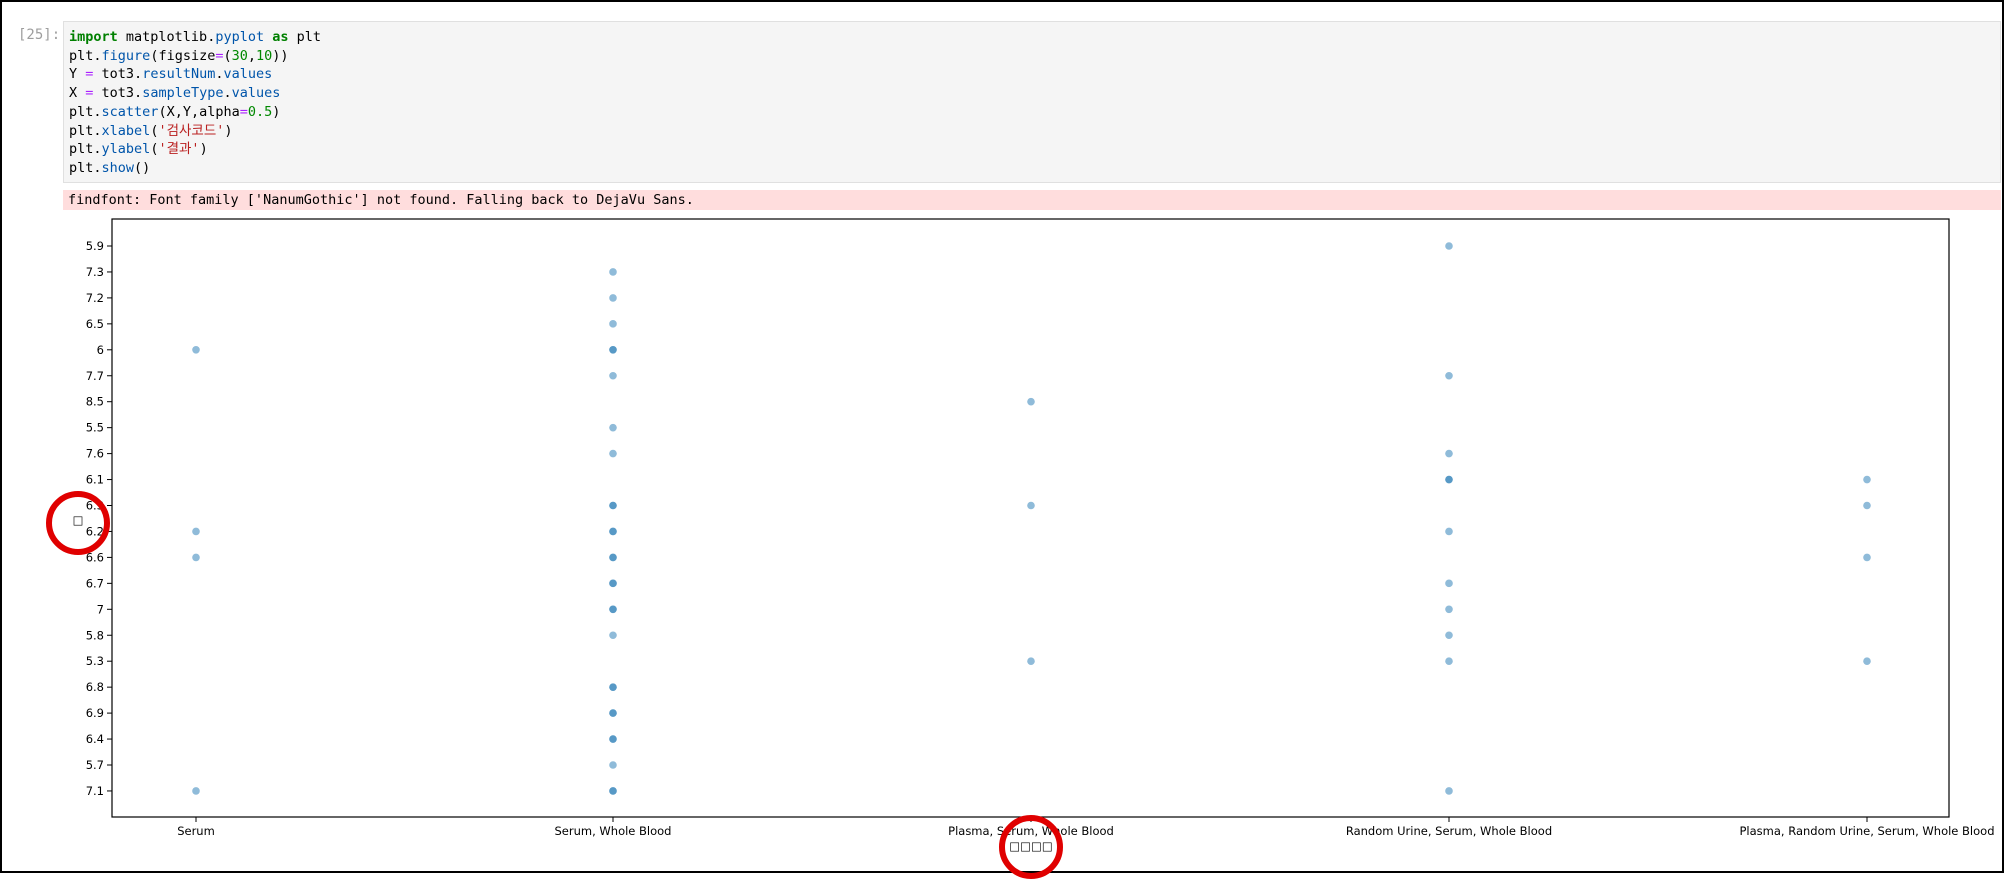  I want to click on y-tick-label: 7.7, so click(95, 376).